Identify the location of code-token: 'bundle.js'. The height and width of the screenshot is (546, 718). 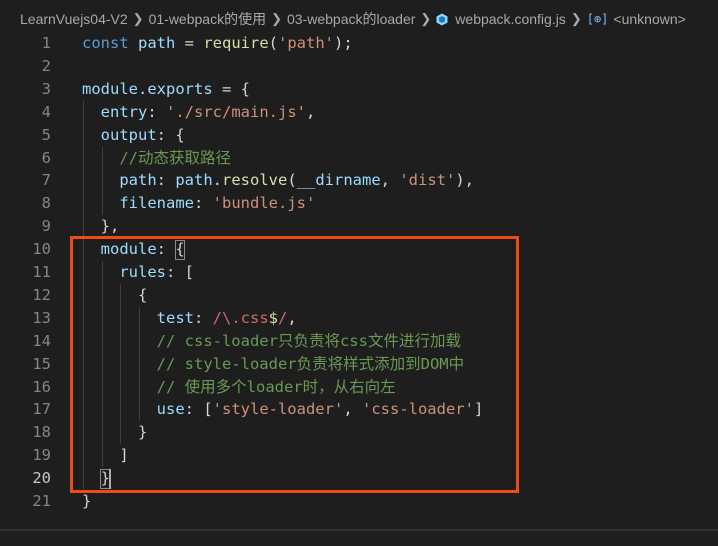
(264, 203).